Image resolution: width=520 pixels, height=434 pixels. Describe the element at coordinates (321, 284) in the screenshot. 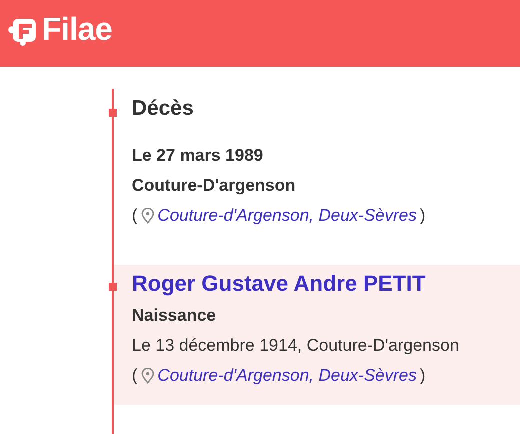

I see `person-link: Roger Gustave Andre PETIT` at that location.